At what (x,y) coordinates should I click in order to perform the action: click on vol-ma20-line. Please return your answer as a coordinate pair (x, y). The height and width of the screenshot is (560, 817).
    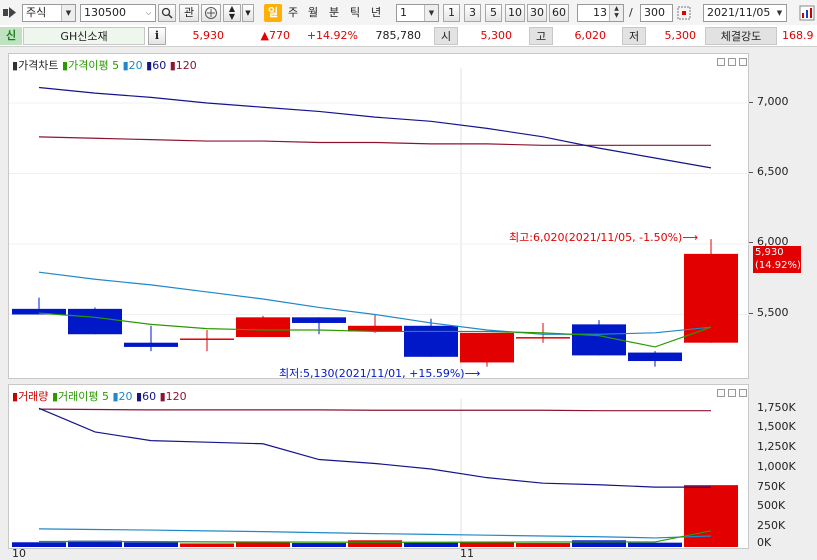
    Looking at the image, I should click on (375, 533).